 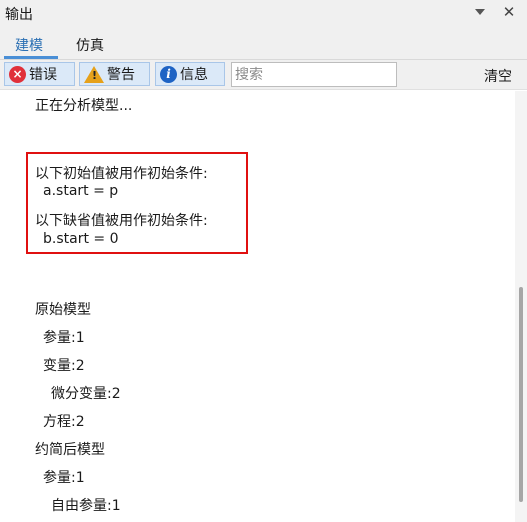 I want to click on log-line: 方程:2, so click(x=64, y=422).